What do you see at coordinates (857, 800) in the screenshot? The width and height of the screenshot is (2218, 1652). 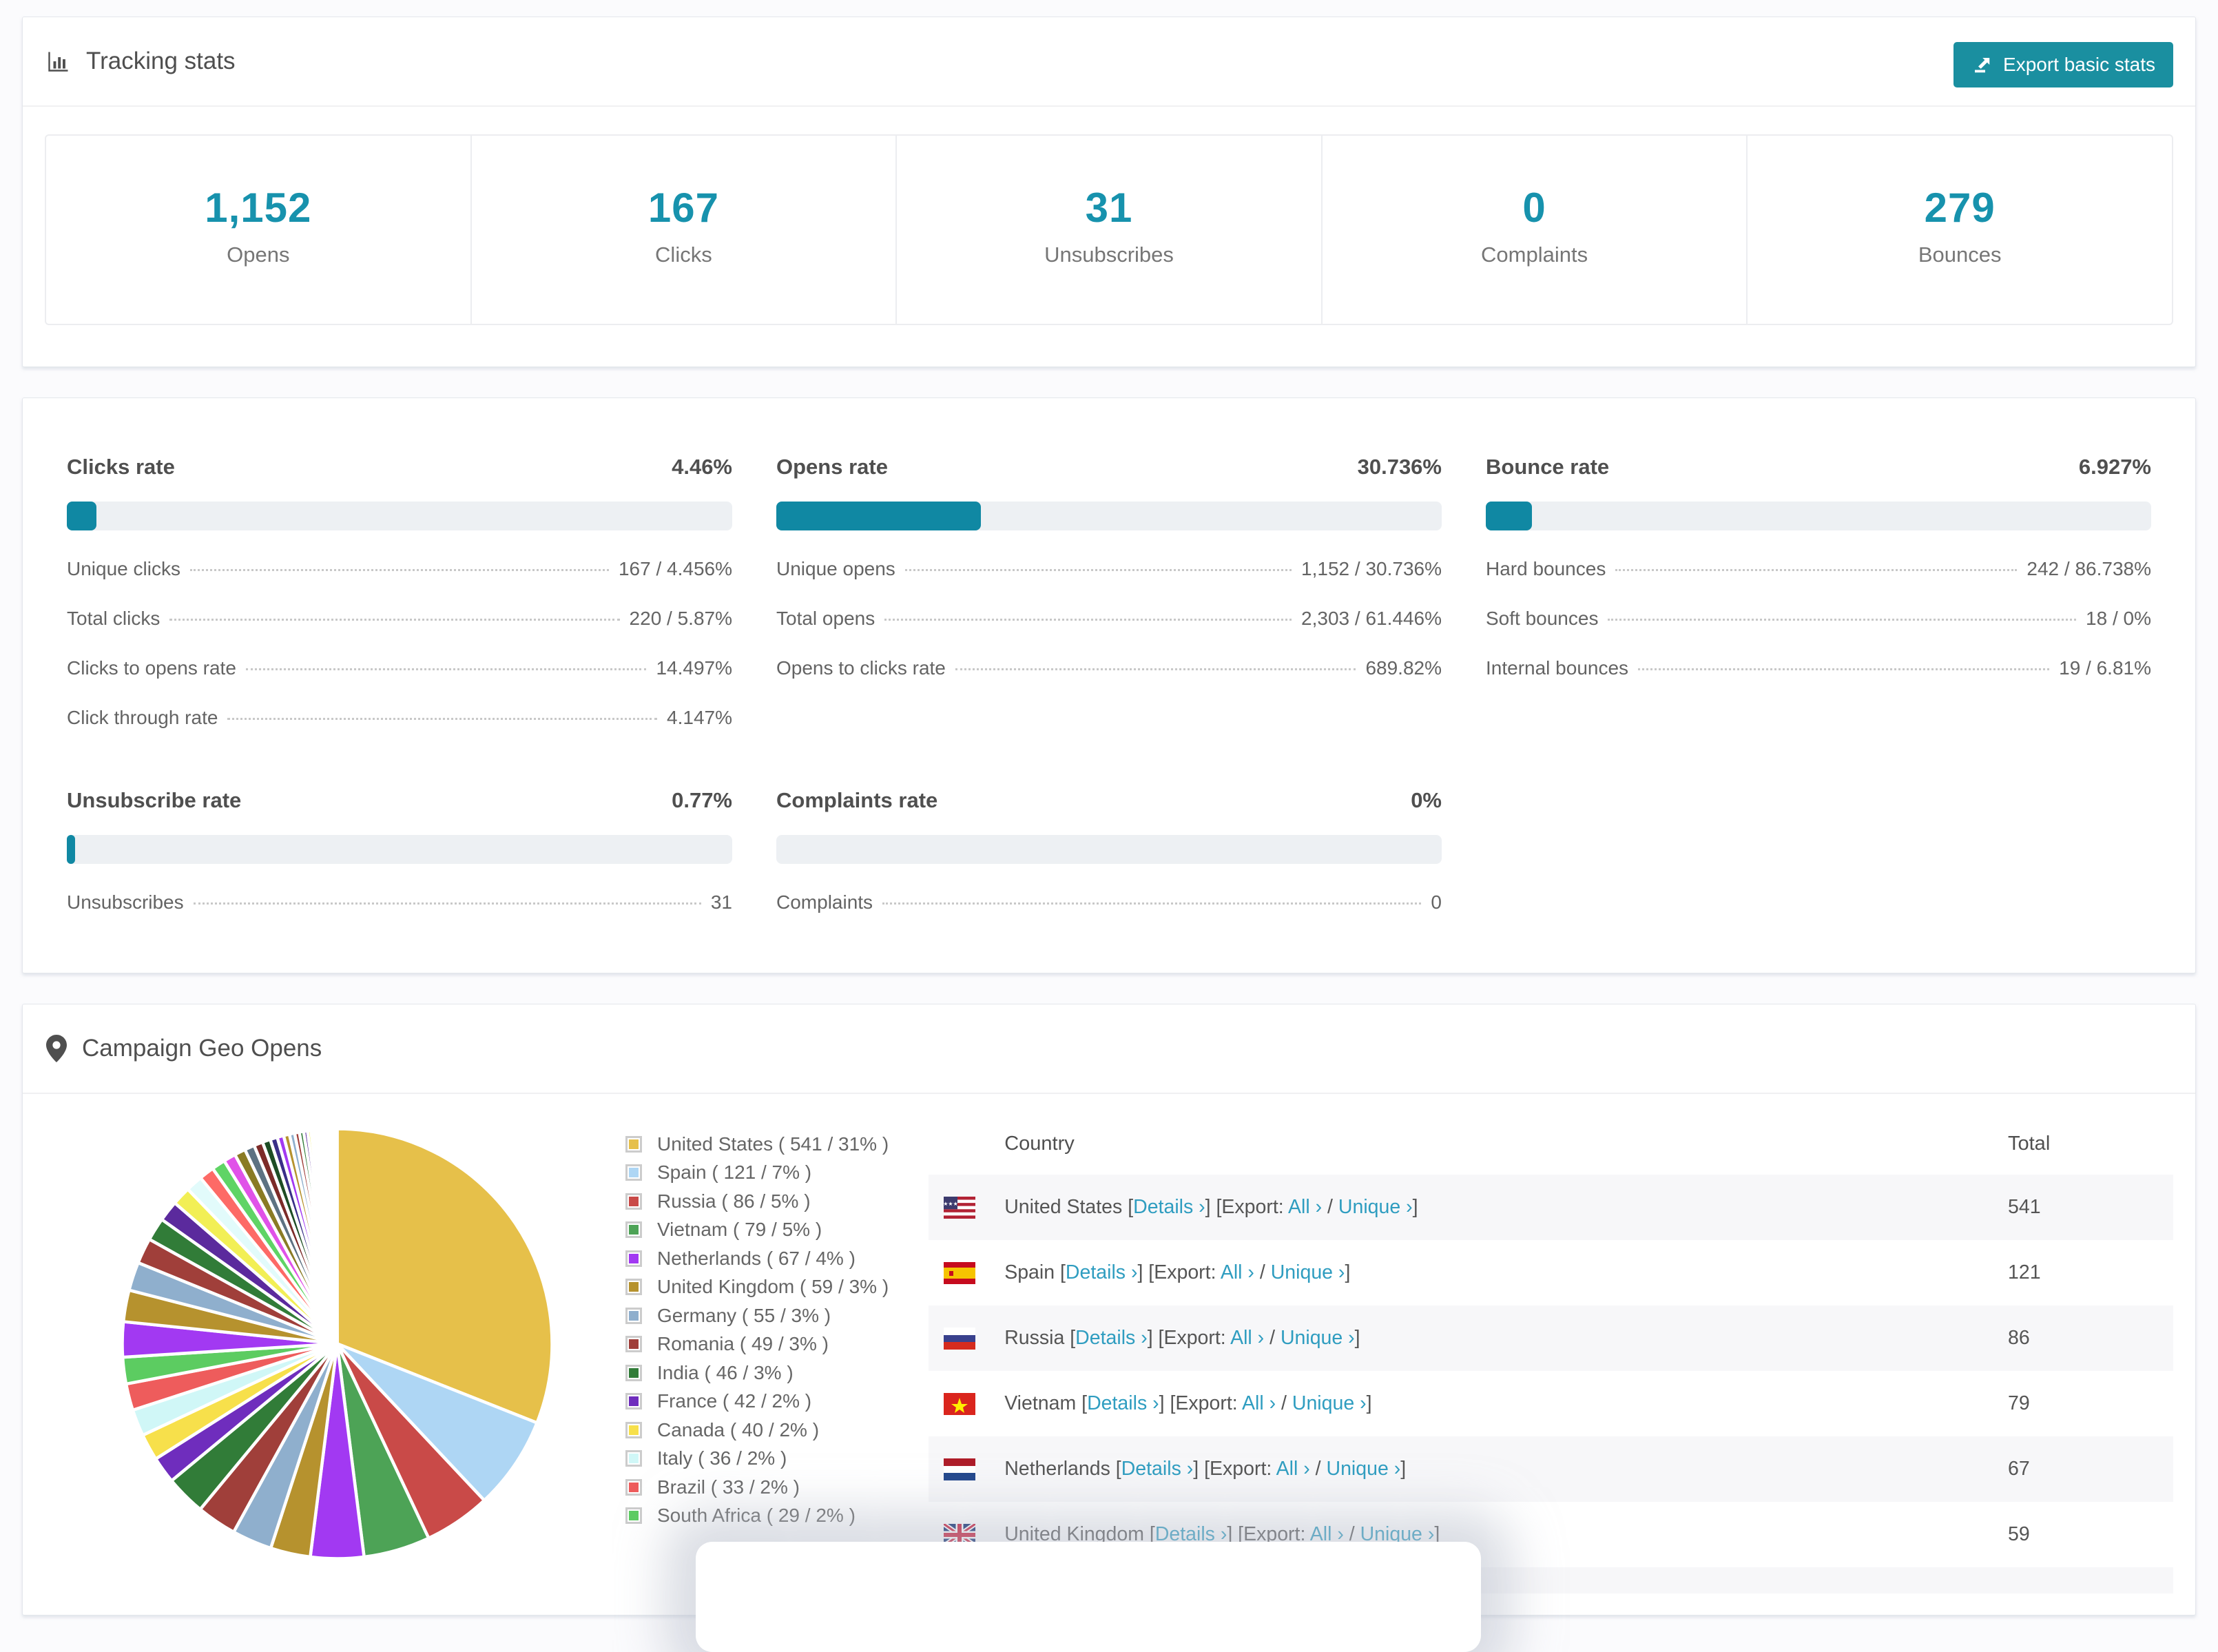 I see `rate-title: Complaints rate` at bounding box center [857, 800].